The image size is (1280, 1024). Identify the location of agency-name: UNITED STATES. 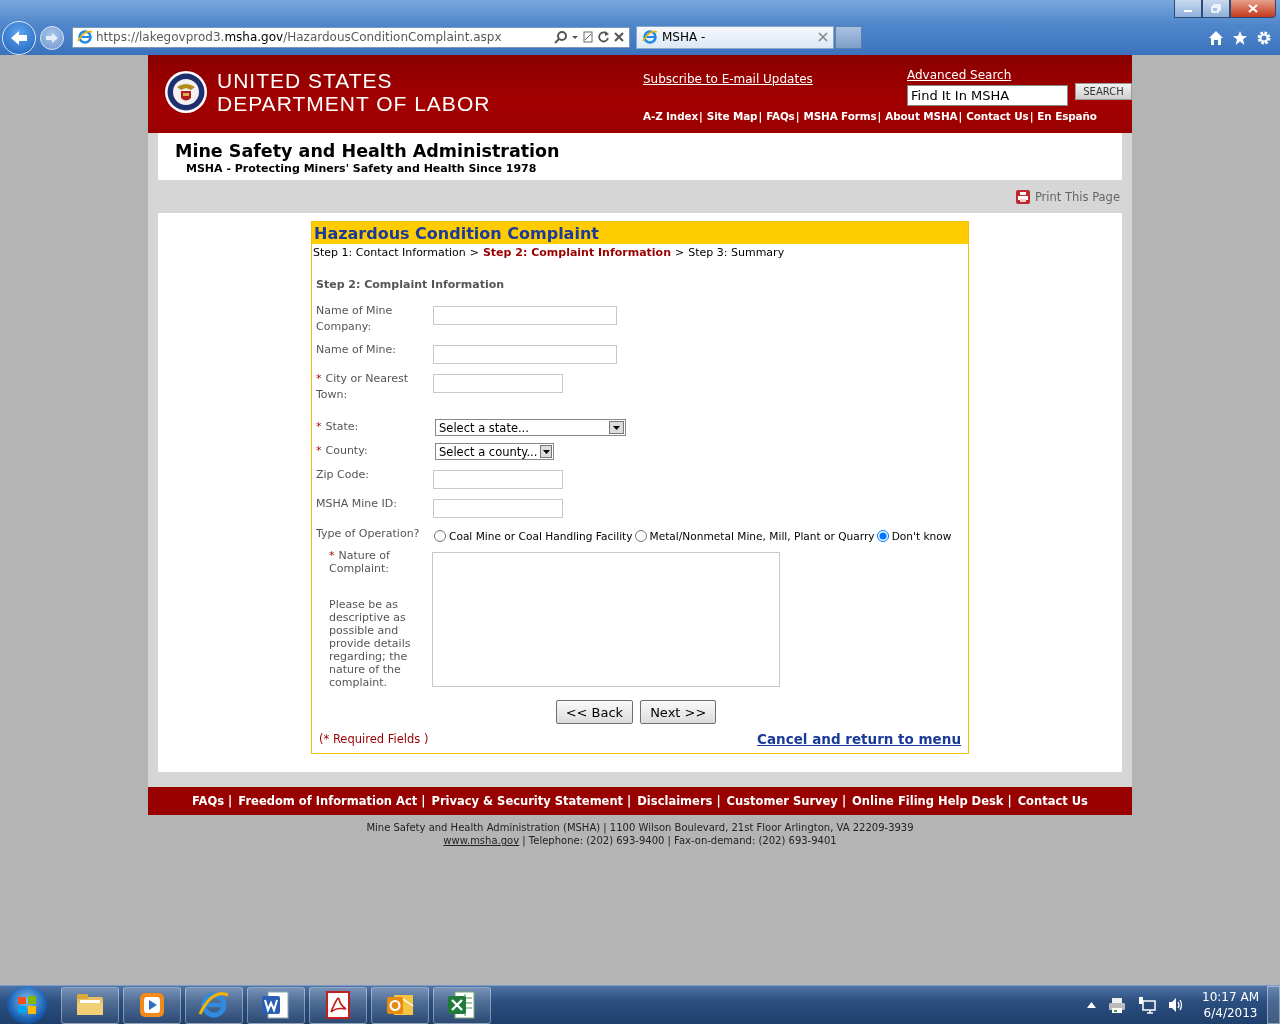
(305, 80).